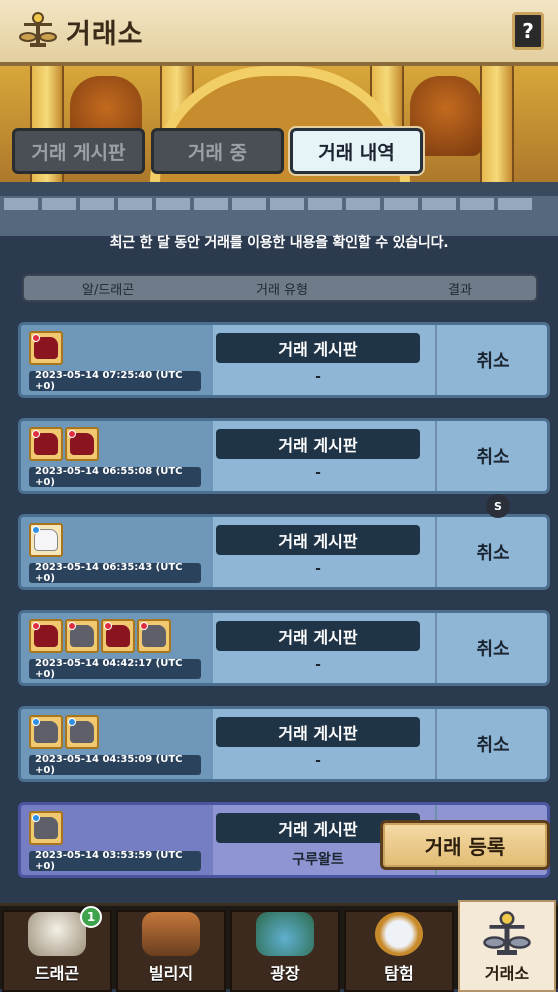 The image size is (558, 992). What do you see at coordinates (497, 131) in the screenshot?
I see `banner-pillar` at bounding box center [497, 131].